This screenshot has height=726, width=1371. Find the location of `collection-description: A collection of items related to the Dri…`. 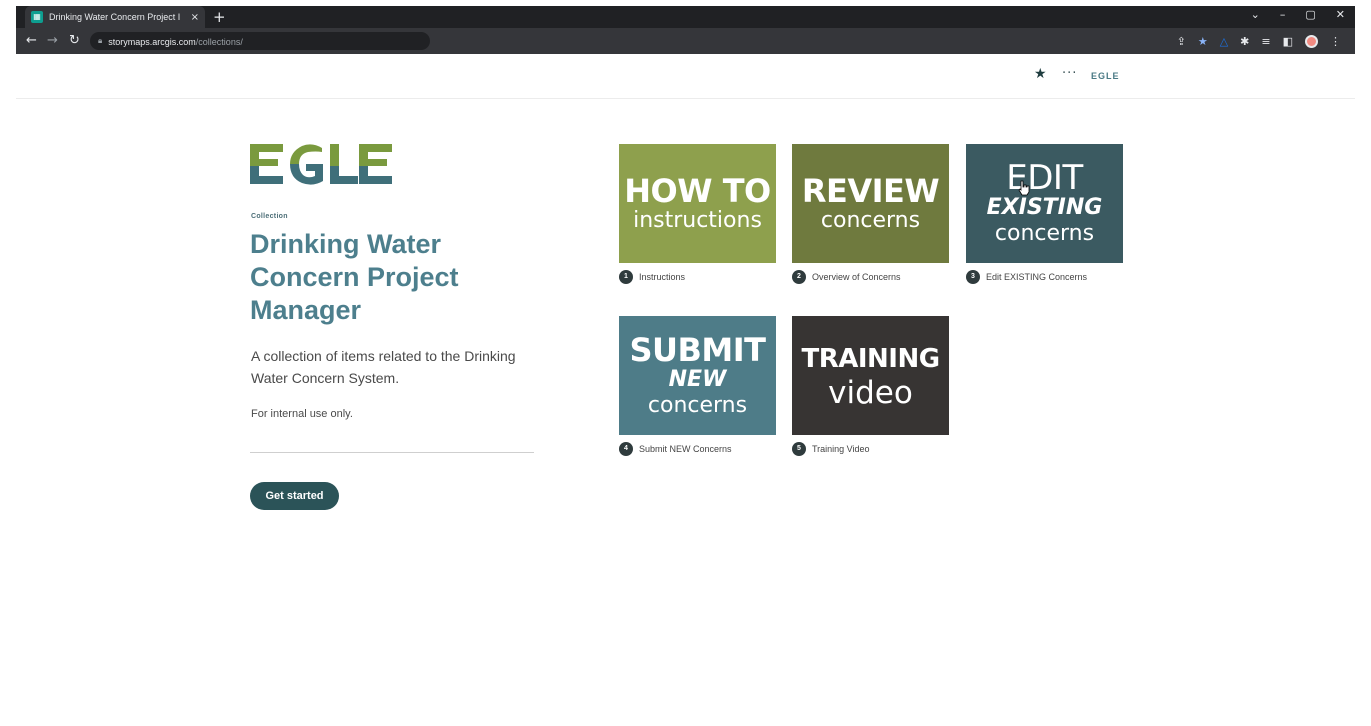

collection-description: A collection of items related to the Dri… is located at coordinates (383, 367).